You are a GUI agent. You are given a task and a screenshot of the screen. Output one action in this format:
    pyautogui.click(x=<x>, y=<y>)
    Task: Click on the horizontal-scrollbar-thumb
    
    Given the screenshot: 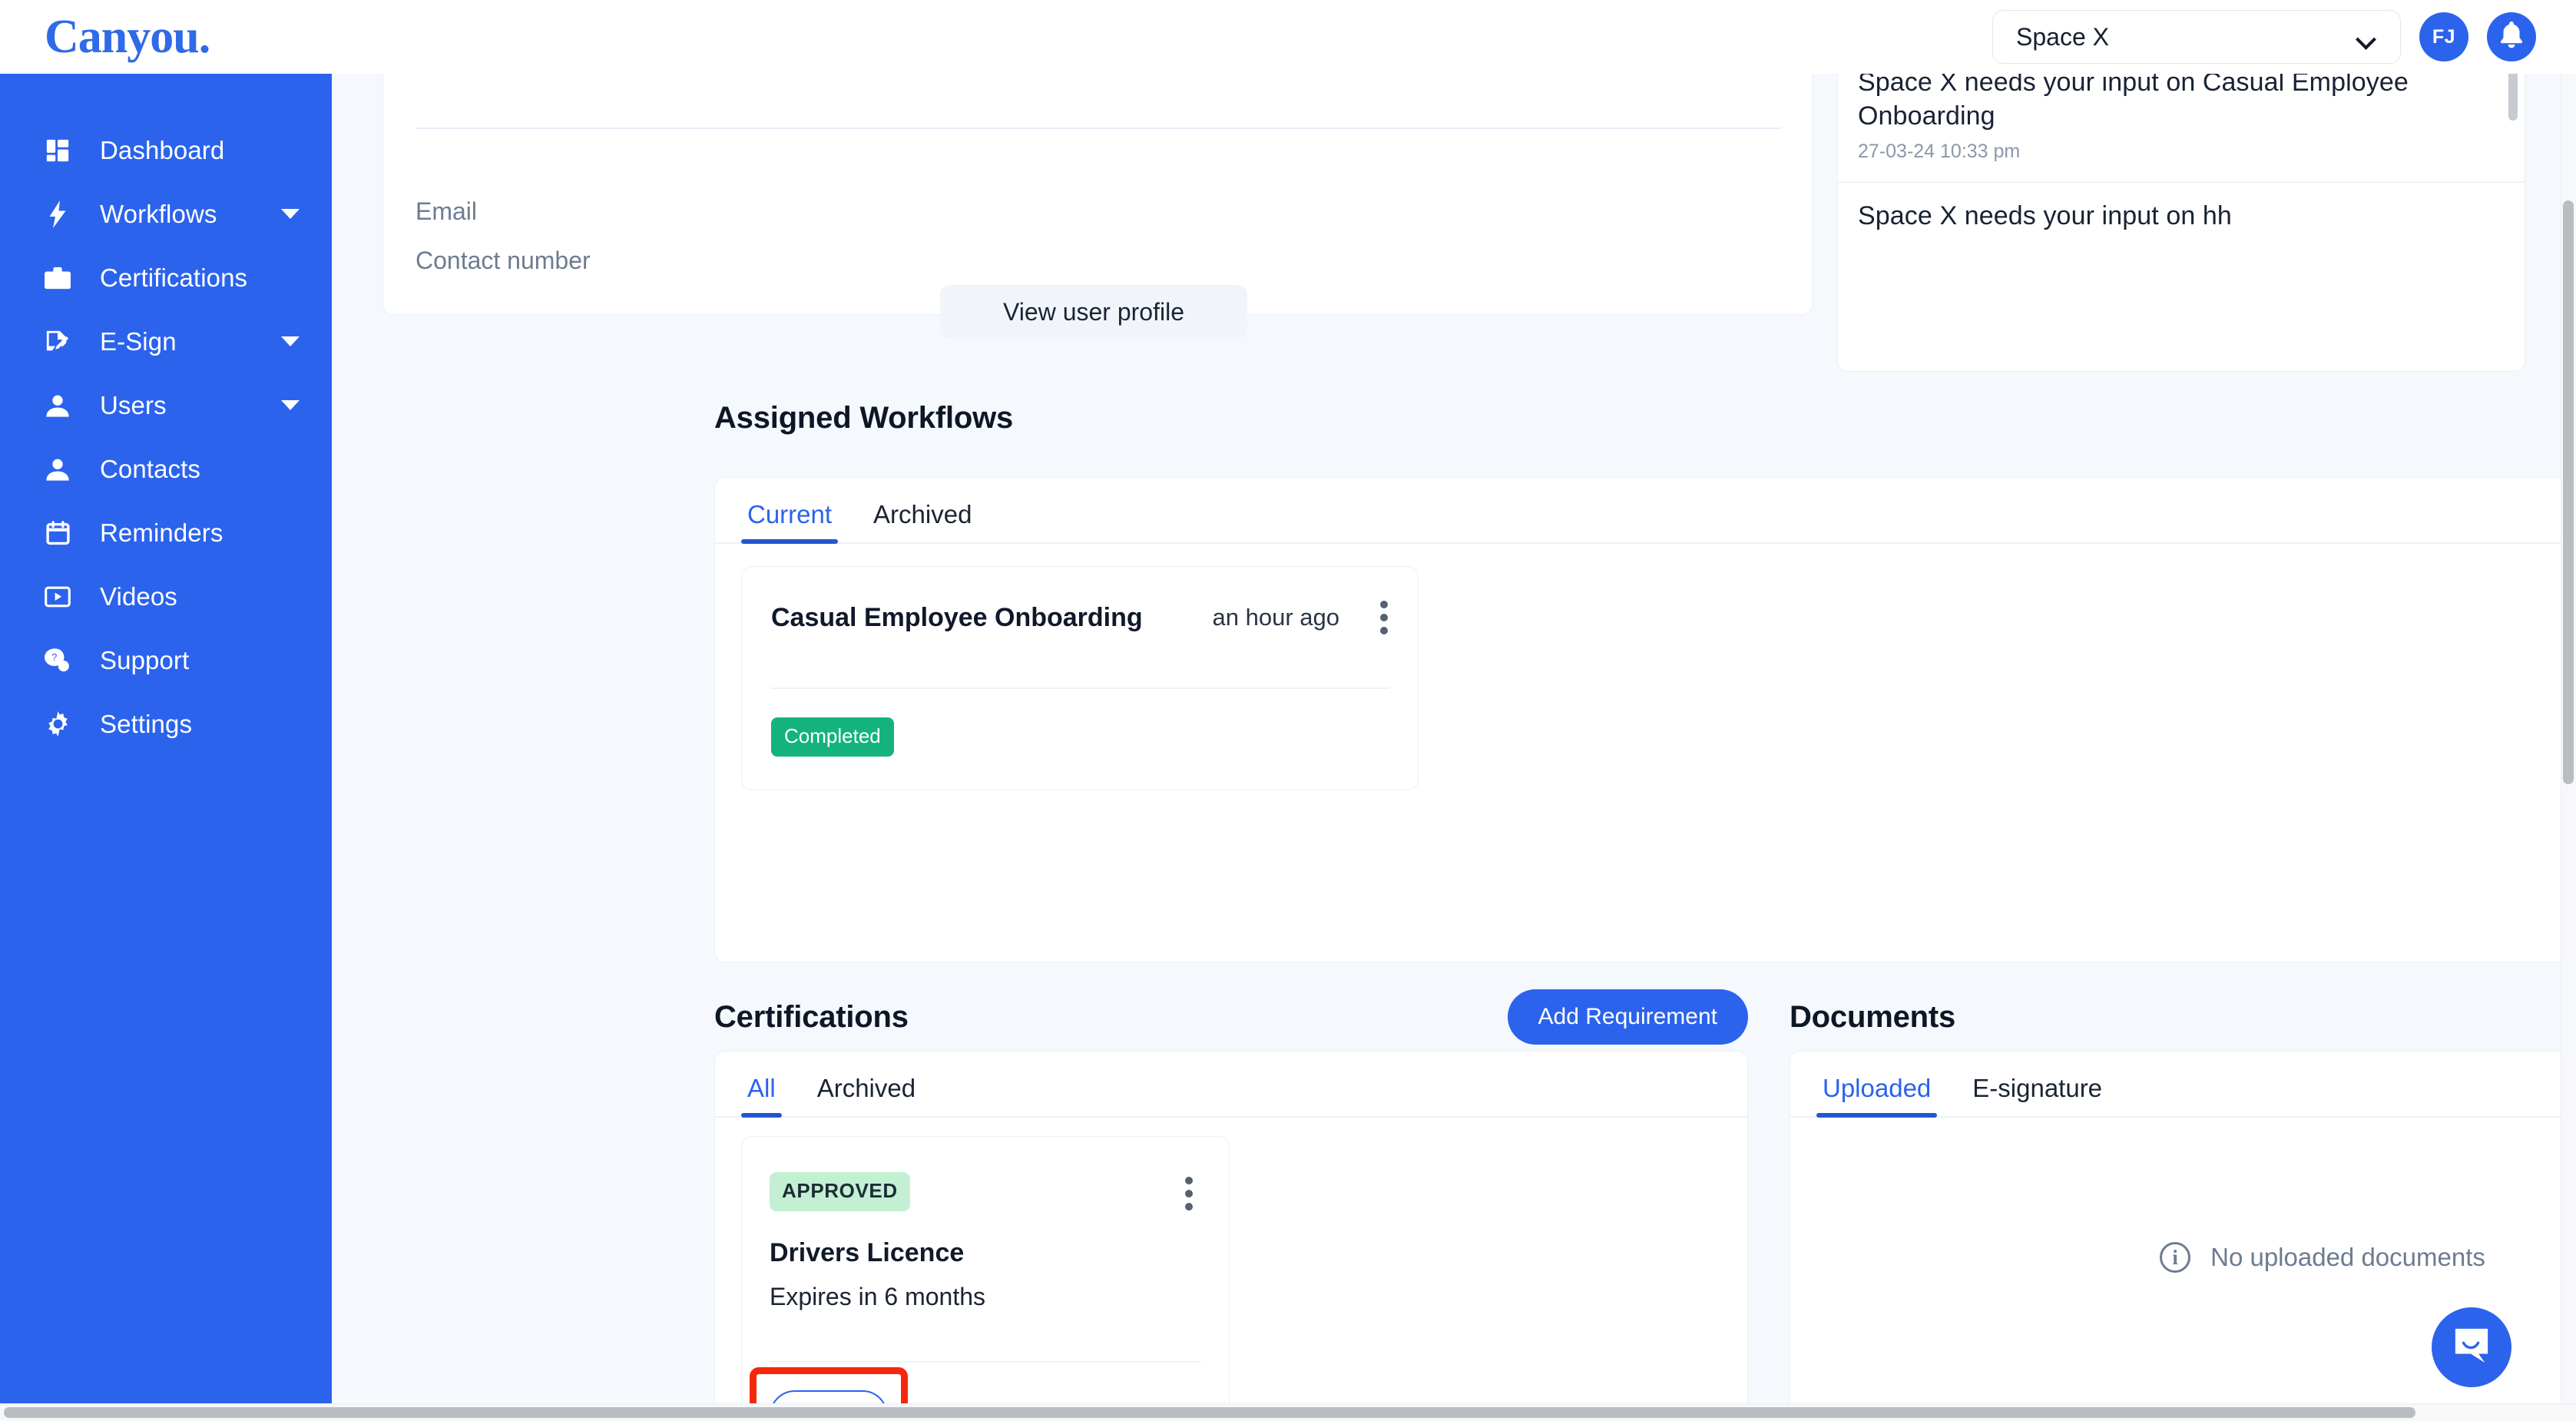 What is the action you would take?
    pyautogui.click(x=1210, y=1413)
    